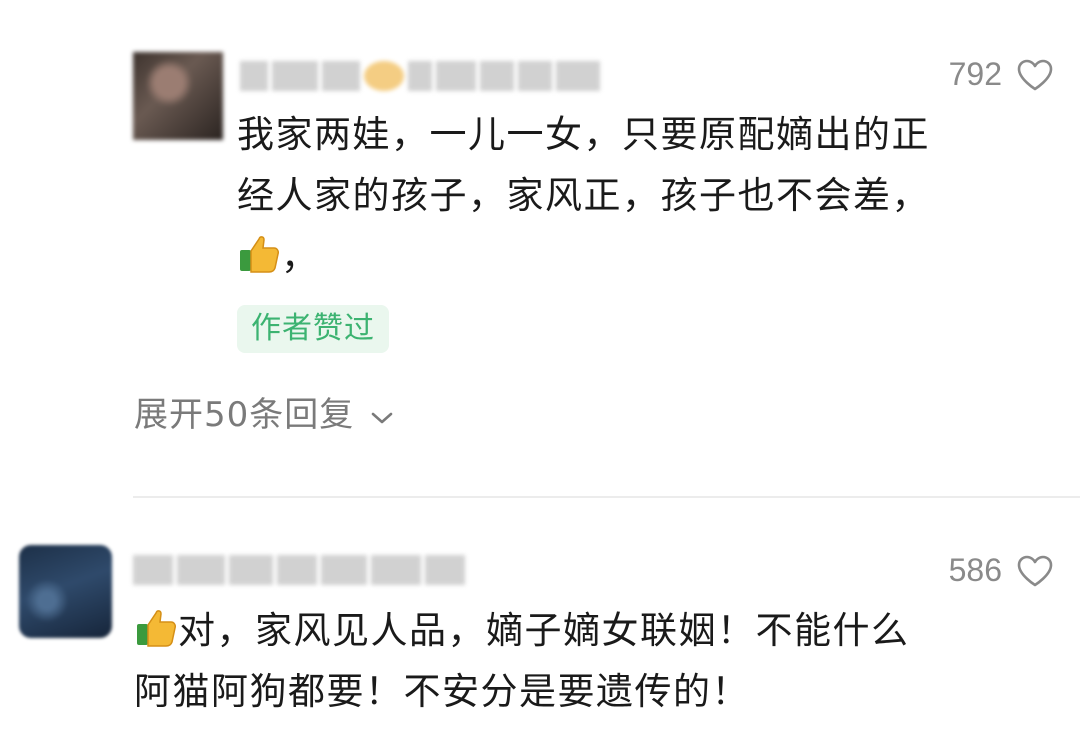  Describe the element at coordinates (544, 630) in the screenshot. I see `comment-line: 对，家风见人品，嫡子嫡女联姻！不能什么` at that location.